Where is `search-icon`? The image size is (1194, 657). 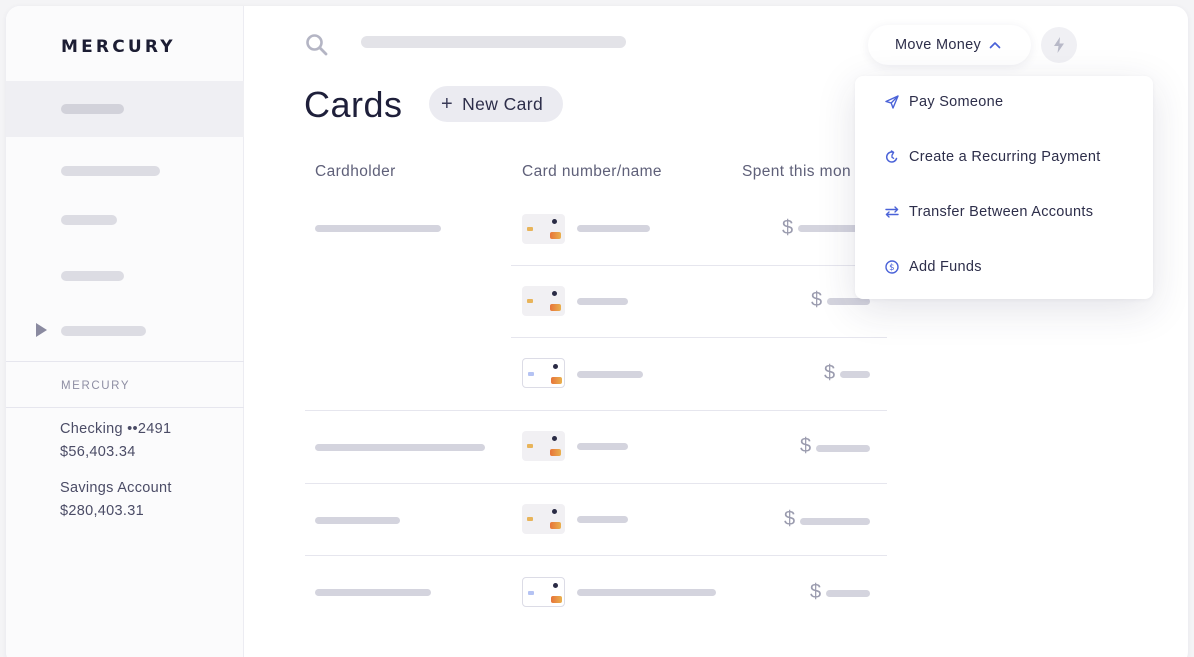 search-icon is located at coordinates (317, 45).